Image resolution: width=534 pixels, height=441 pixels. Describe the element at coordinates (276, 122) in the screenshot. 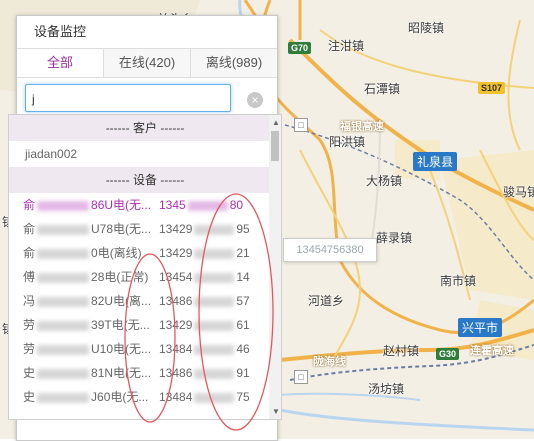

I see `scroll-up-icon: ▲` at that location.